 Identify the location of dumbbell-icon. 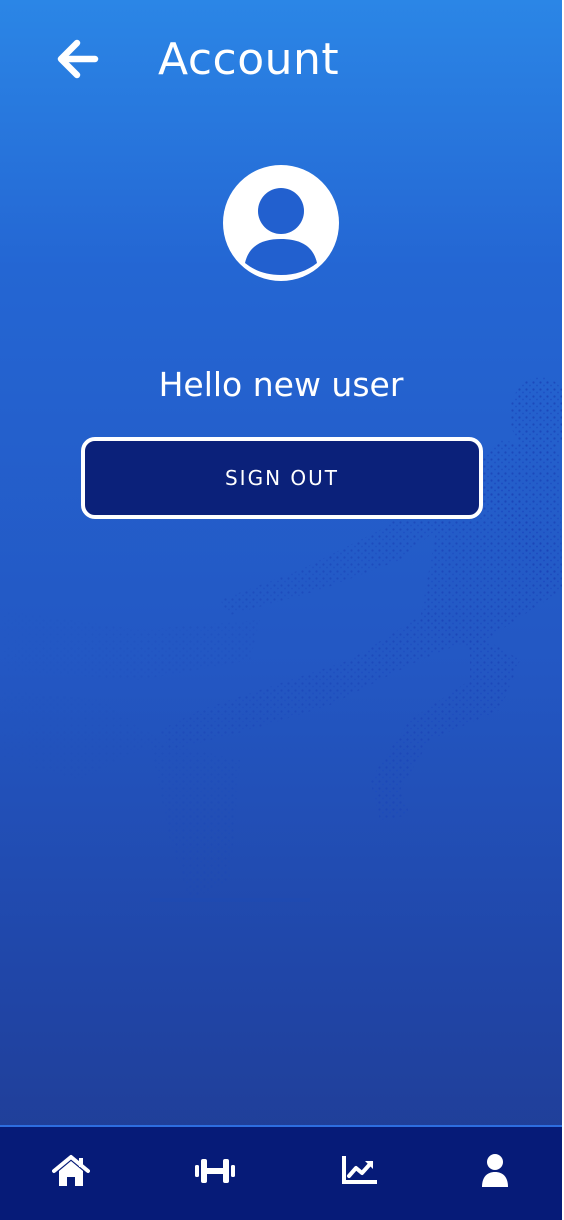
(215, 1171).